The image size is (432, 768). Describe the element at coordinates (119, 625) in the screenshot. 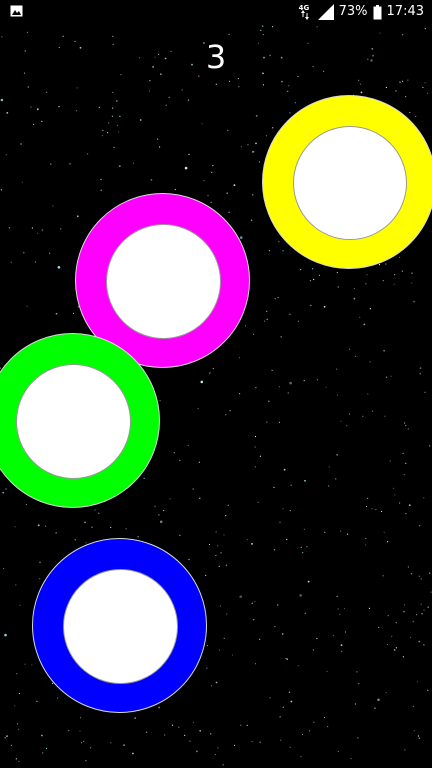

I see `blue-ring` at that location.